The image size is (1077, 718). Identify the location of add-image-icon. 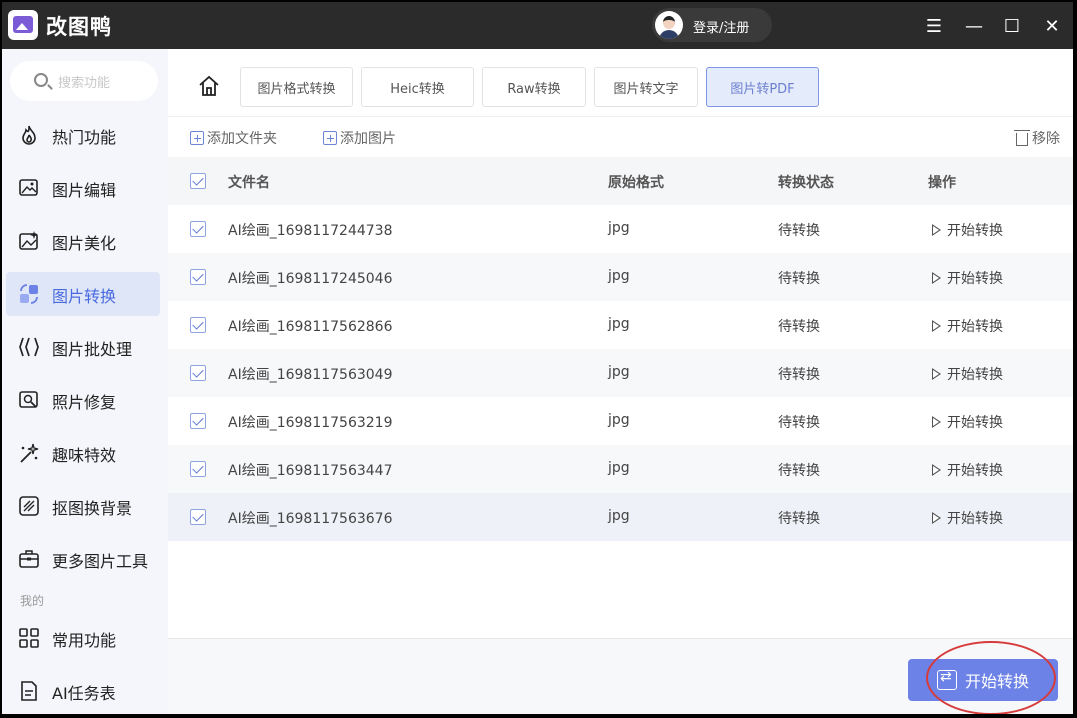
(330, 138).